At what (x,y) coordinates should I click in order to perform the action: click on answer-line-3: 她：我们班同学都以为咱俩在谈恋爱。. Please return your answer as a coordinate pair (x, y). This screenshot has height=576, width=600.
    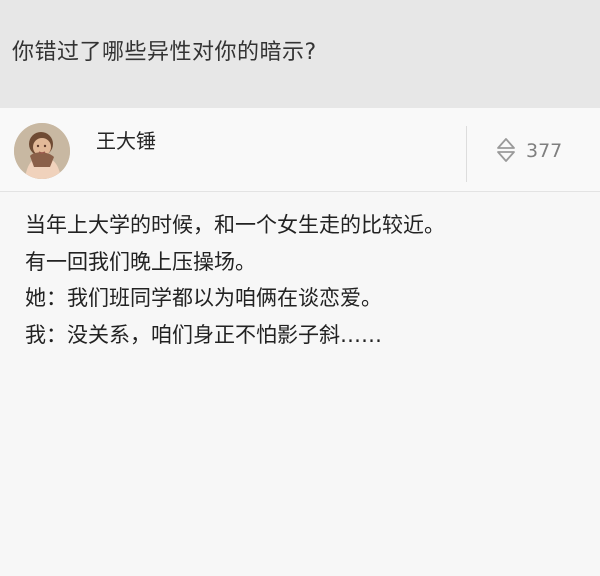
    Looking at the image, I should click on (203, 298).